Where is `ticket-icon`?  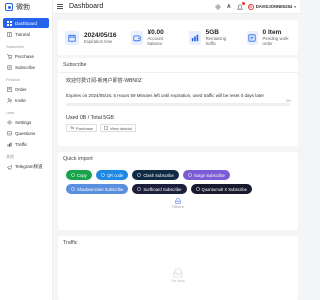
ticket-icon is located at coordinates (252, 37).